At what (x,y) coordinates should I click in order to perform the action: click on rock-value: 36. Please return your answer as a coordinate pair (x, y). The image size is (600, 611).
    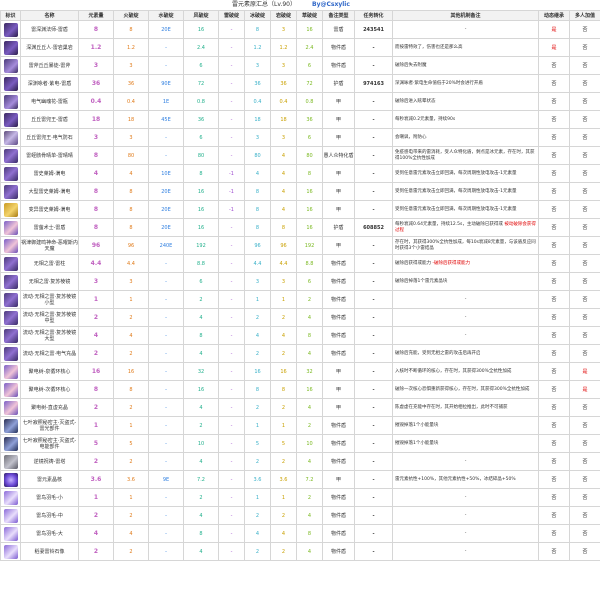
    Looking at the image, I should click on (283, 83).